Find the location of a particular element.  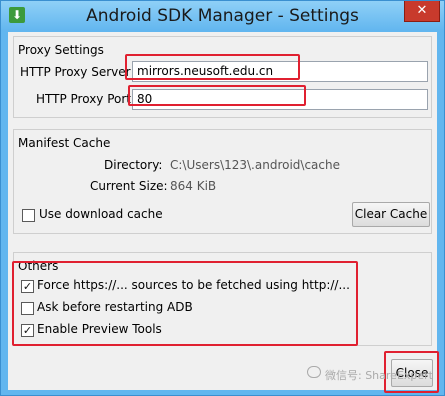

watermark-text: 微信号: ShareExpert is located at coordinates (379, 375).